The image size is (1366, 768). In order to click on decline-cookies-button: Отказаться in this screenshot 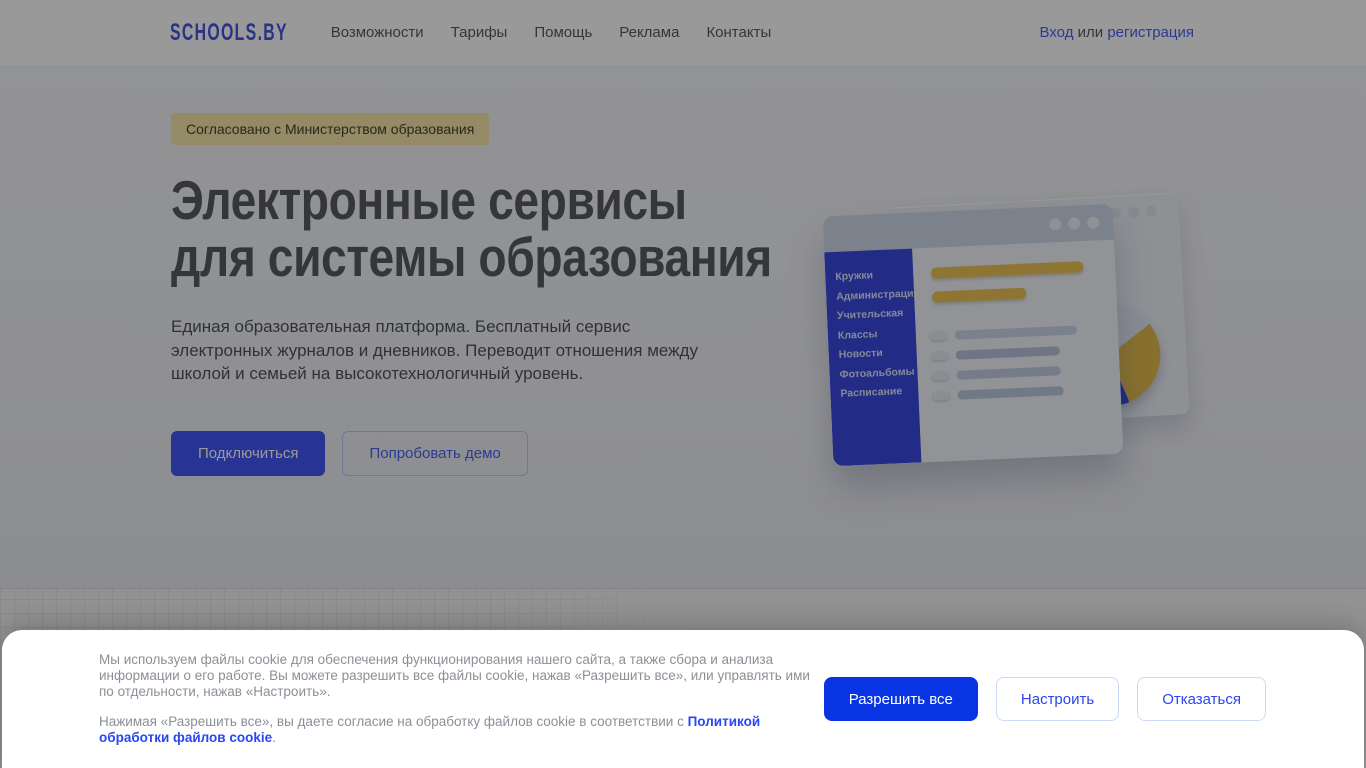, I will do `click(1201, 699)`.